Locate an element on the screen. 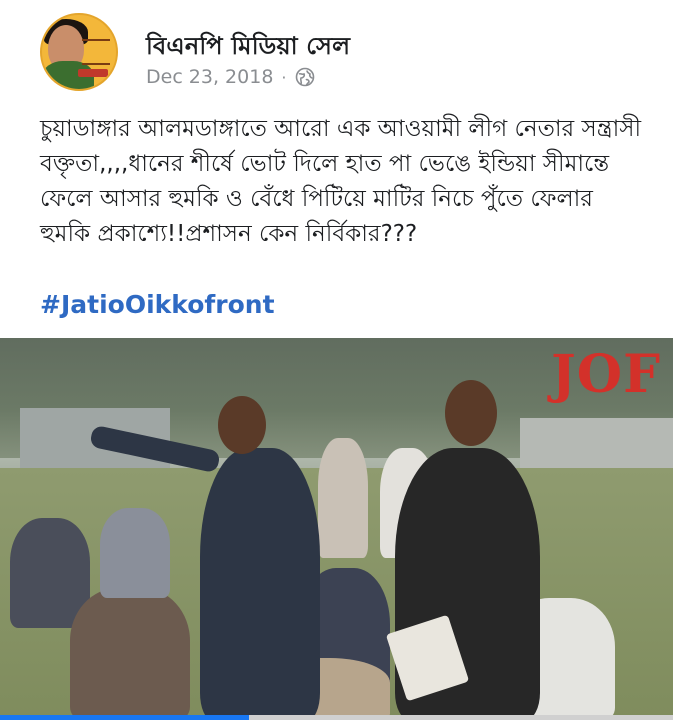  post-header: বিএনপি মিডিয়া সেল Dec 23, 2018 · is located at coordinates (336, 50).